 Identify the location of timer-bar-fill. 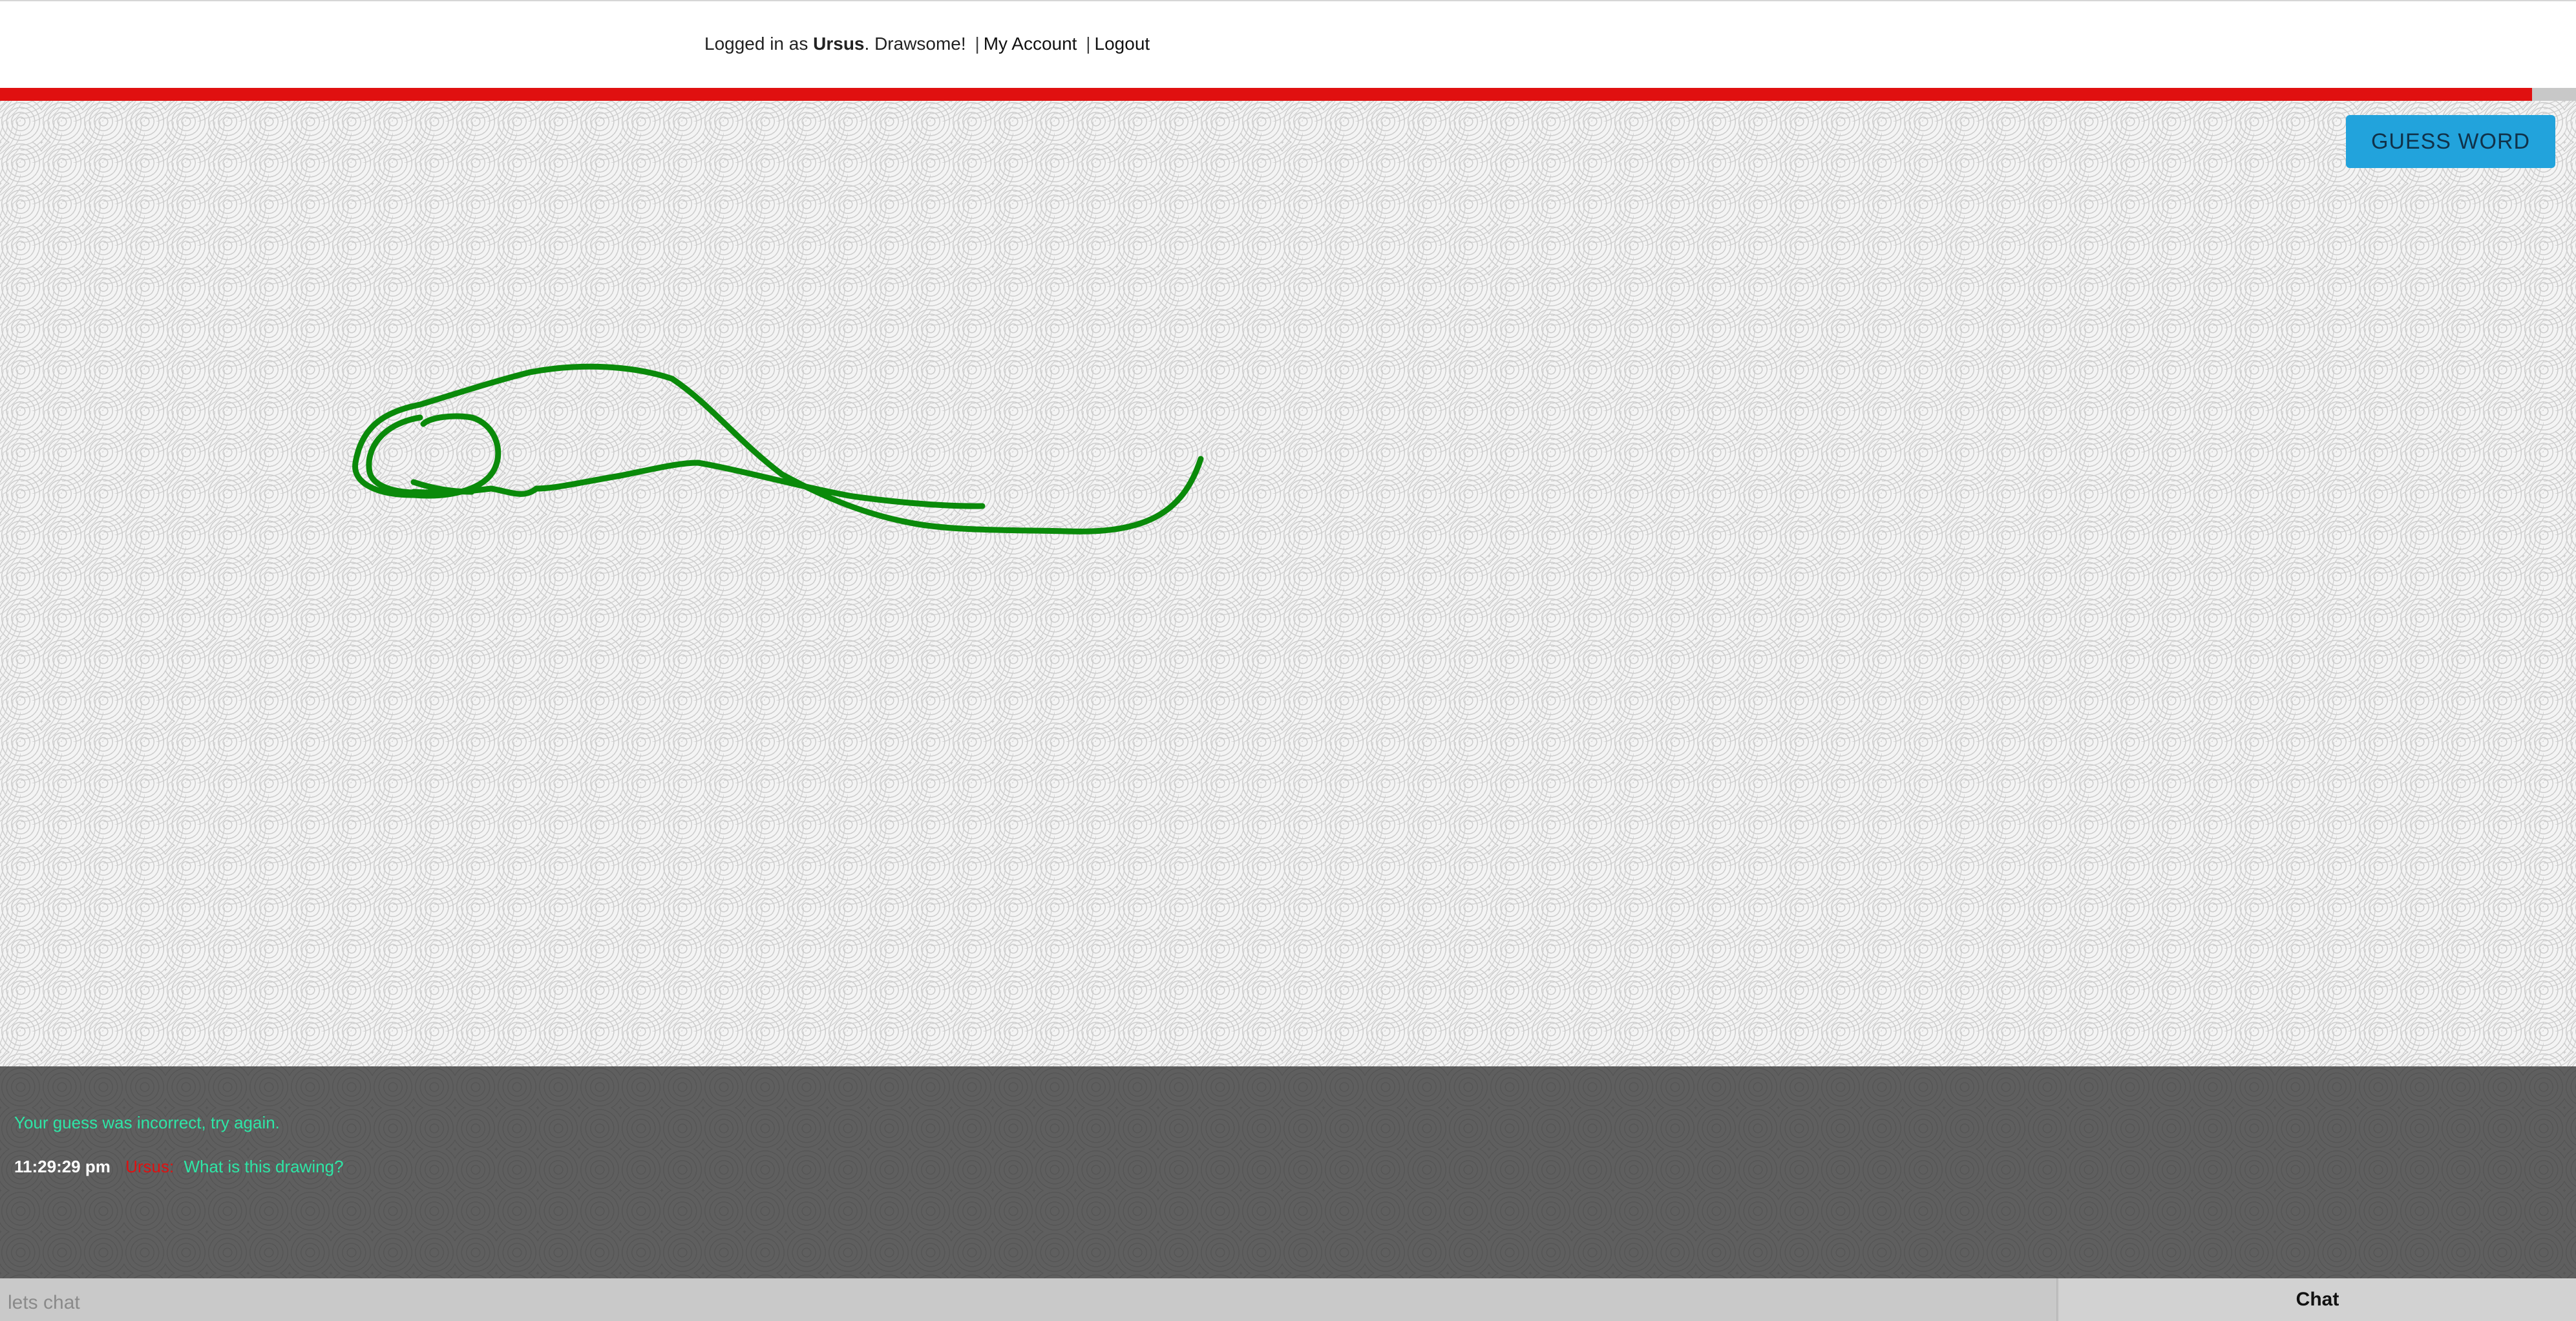
(1266, 94).